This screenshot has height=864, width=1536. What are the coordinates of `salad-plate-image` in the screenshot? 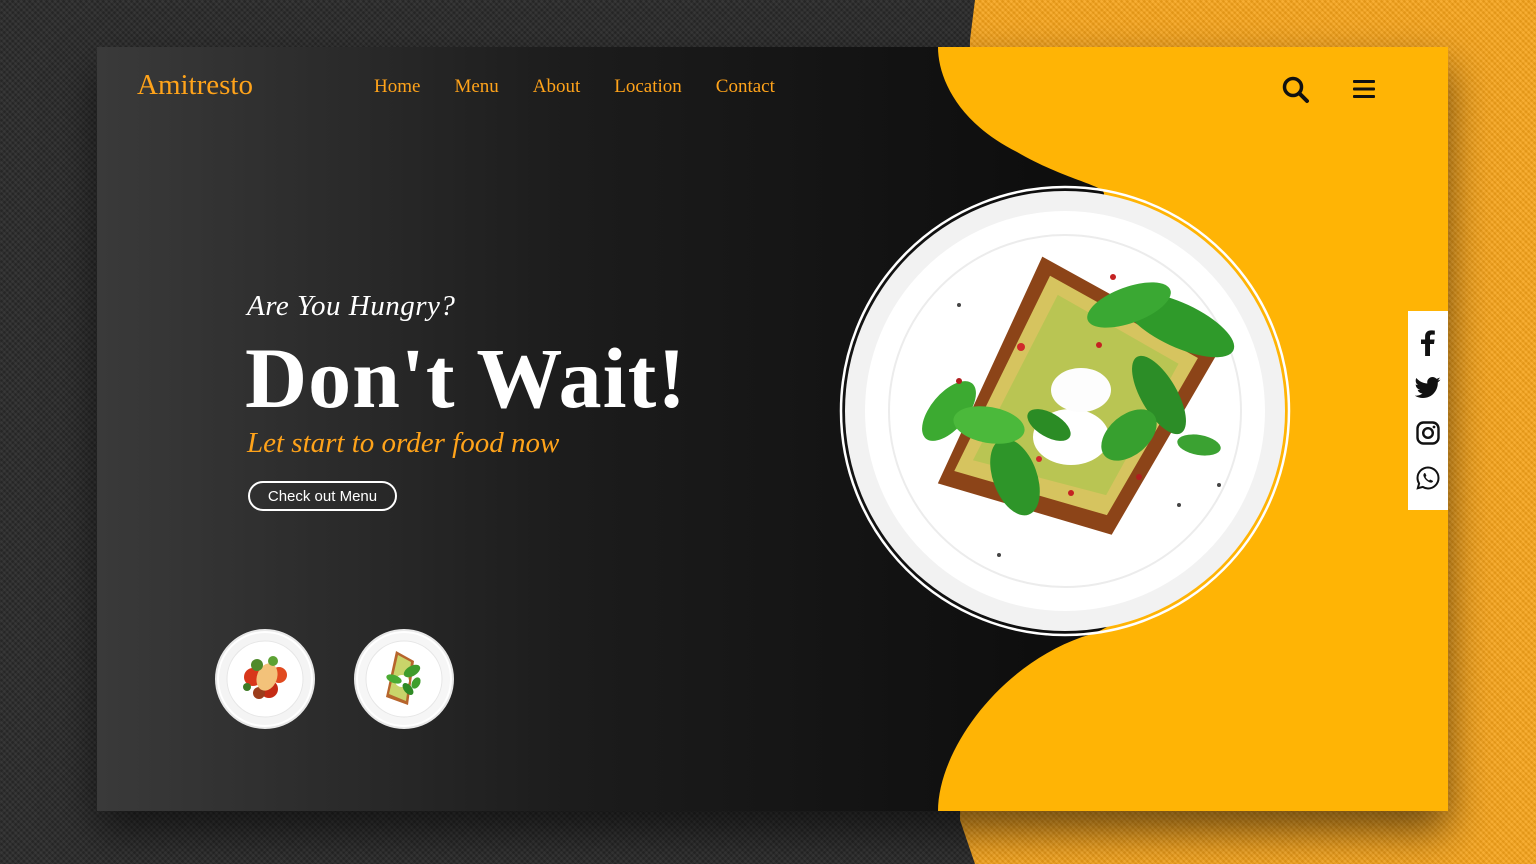 It's located at (265, 679).